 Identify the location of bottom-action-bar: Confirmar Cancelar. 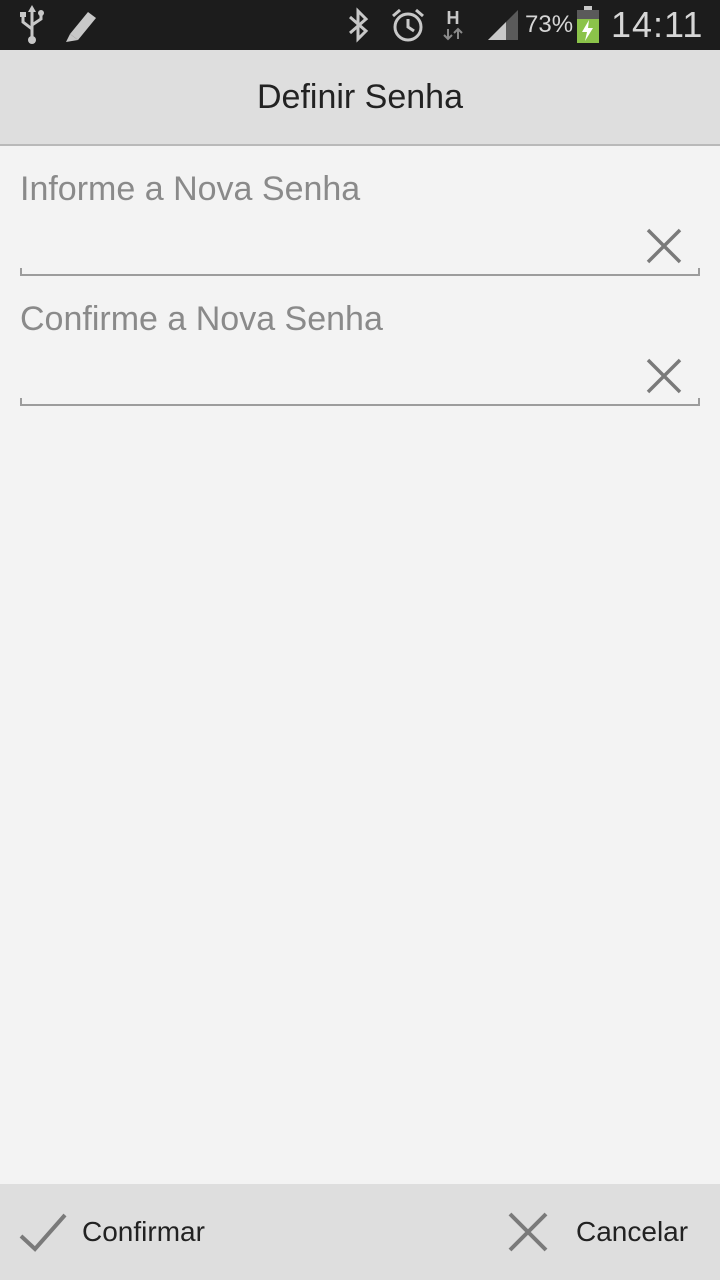
(360, 1232).